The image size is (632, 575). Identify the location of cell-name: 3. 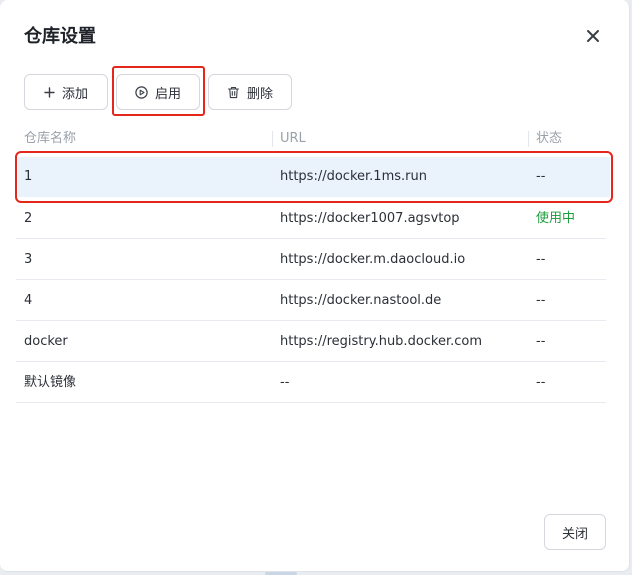
(28, 259).